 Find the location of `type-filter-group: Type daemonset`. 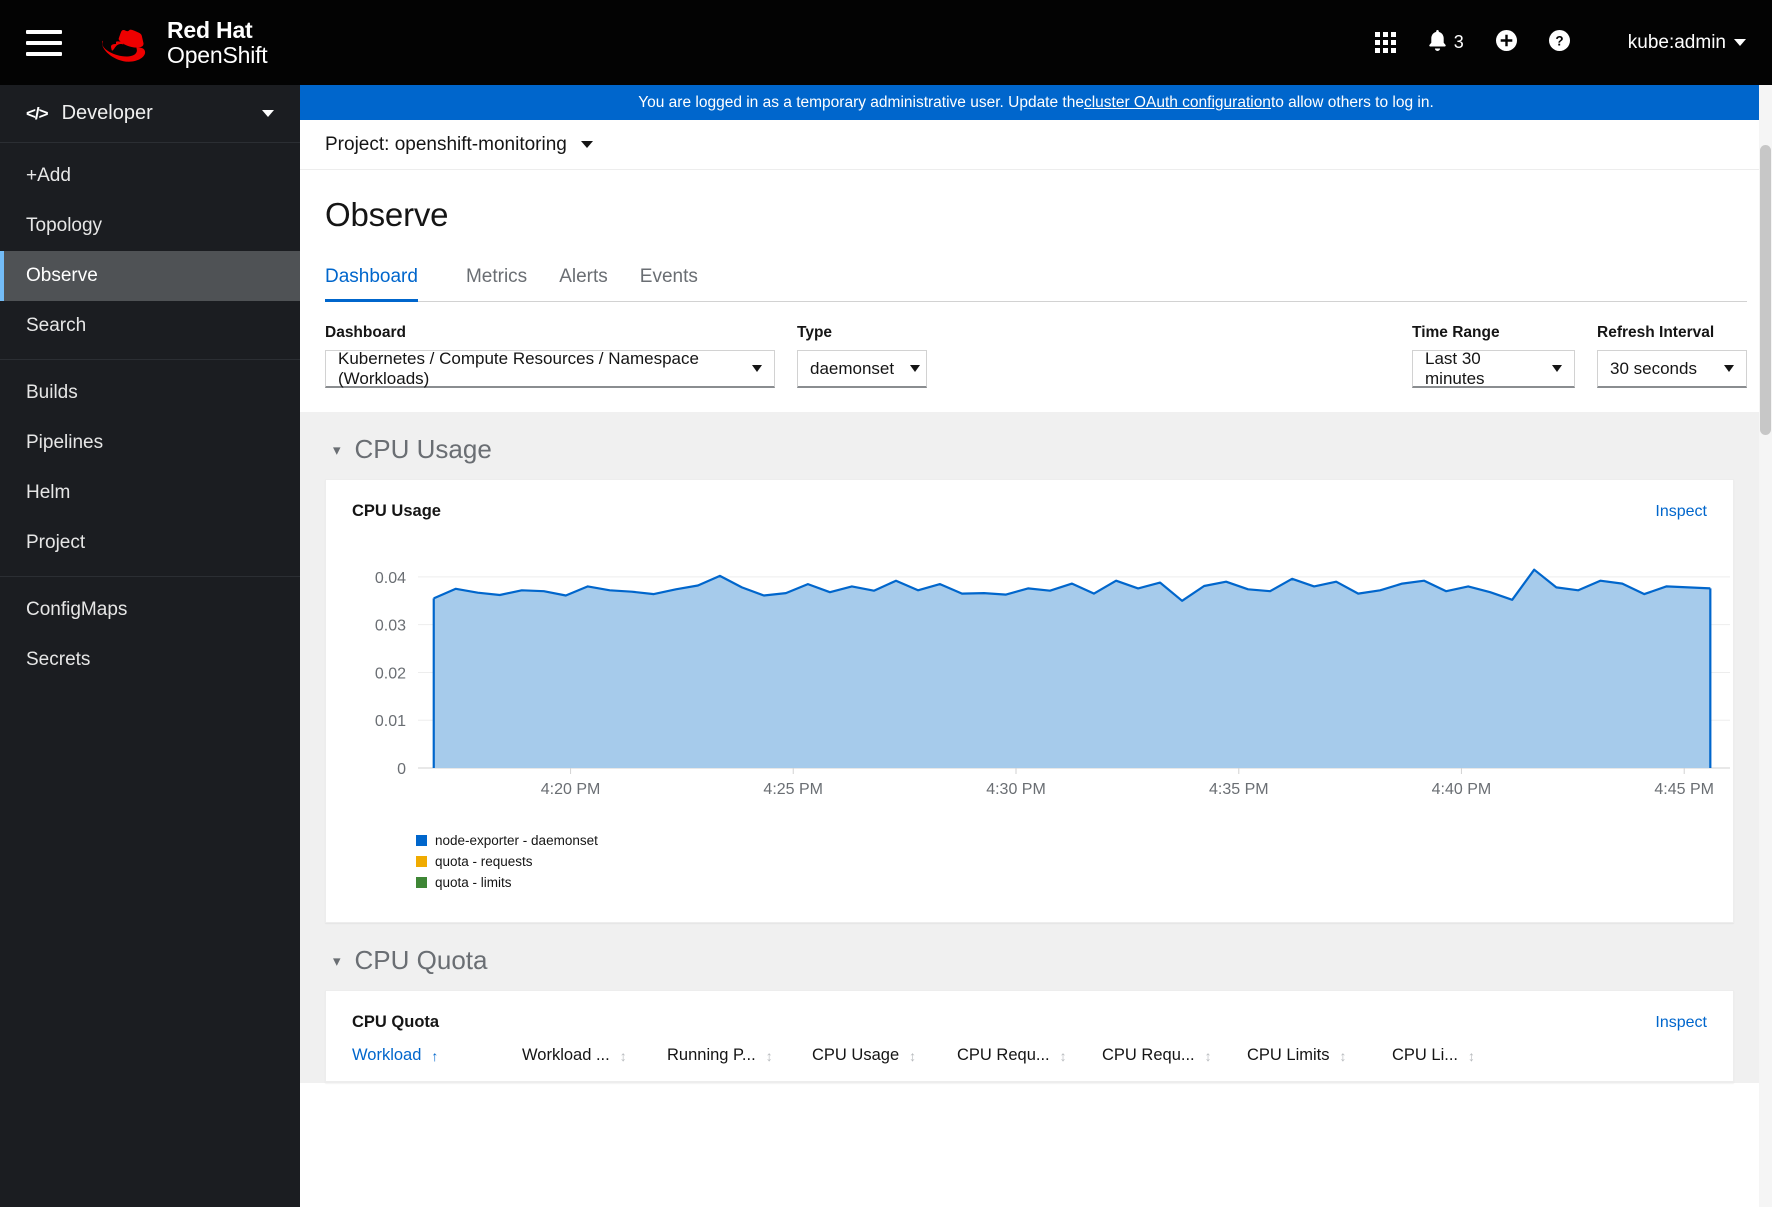

type-filter-group: Type daemonset is located at coordinates (862, 356).